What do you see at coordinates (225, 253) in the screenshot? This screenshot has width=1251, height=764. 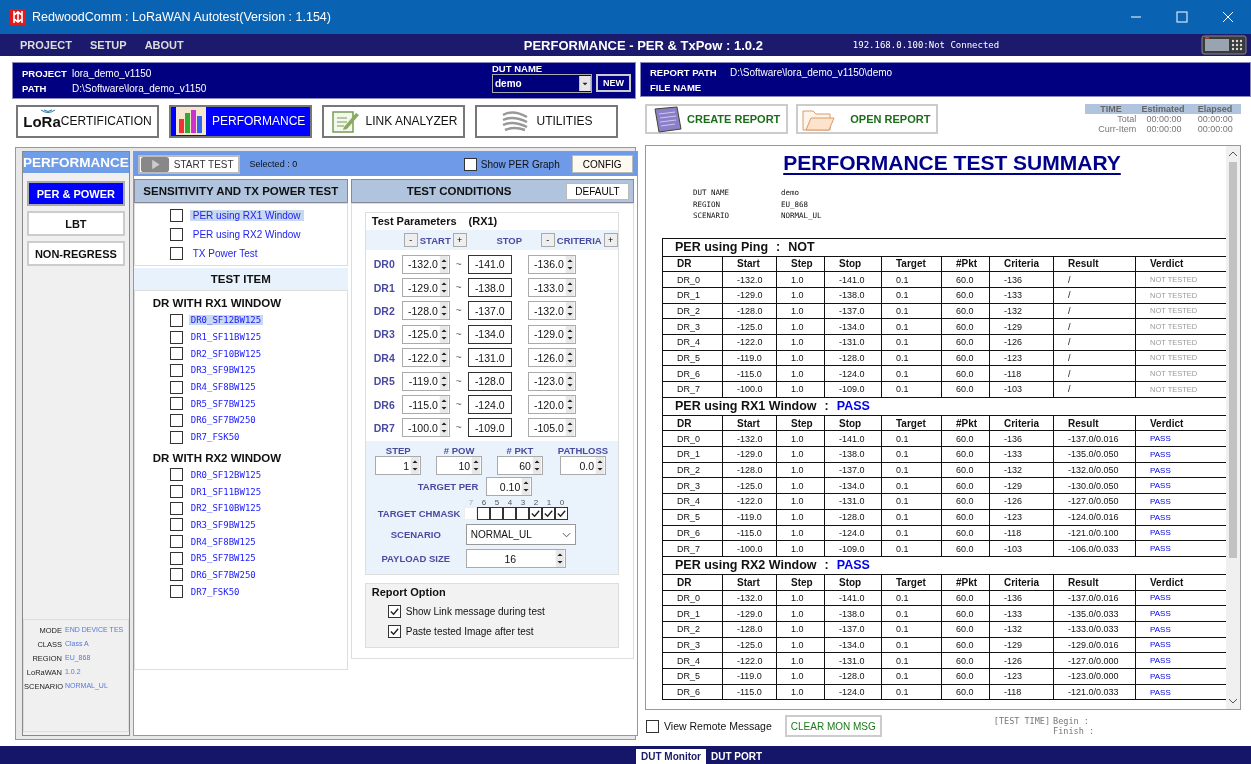 I see `test-item: TX Power Test` at bounding box center [225, 253].